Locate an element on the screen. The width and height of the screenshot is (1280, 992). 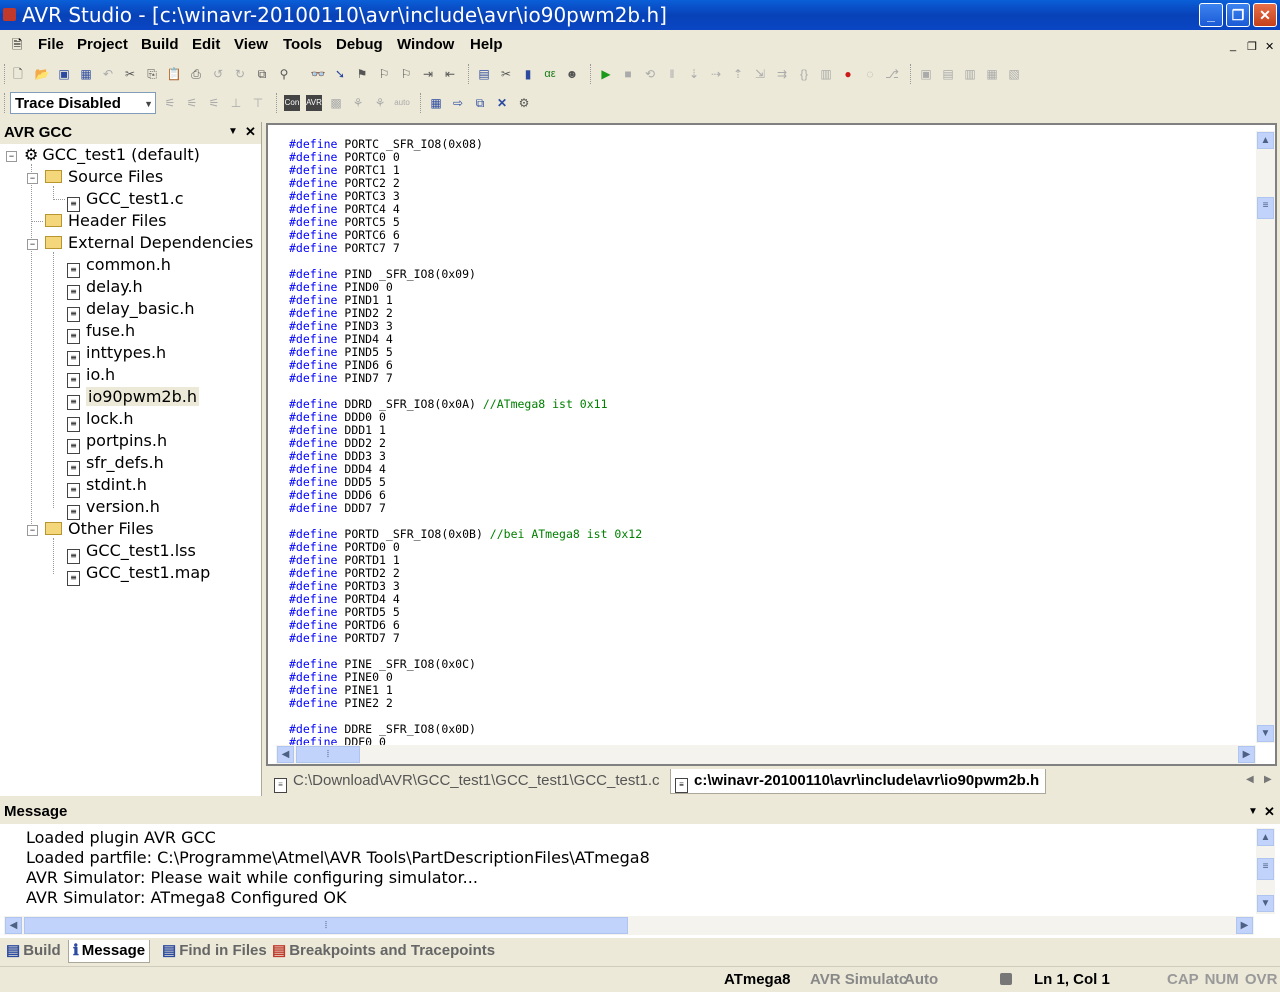
binoculars-icon: 👓 is located at coordinates (318, 74).